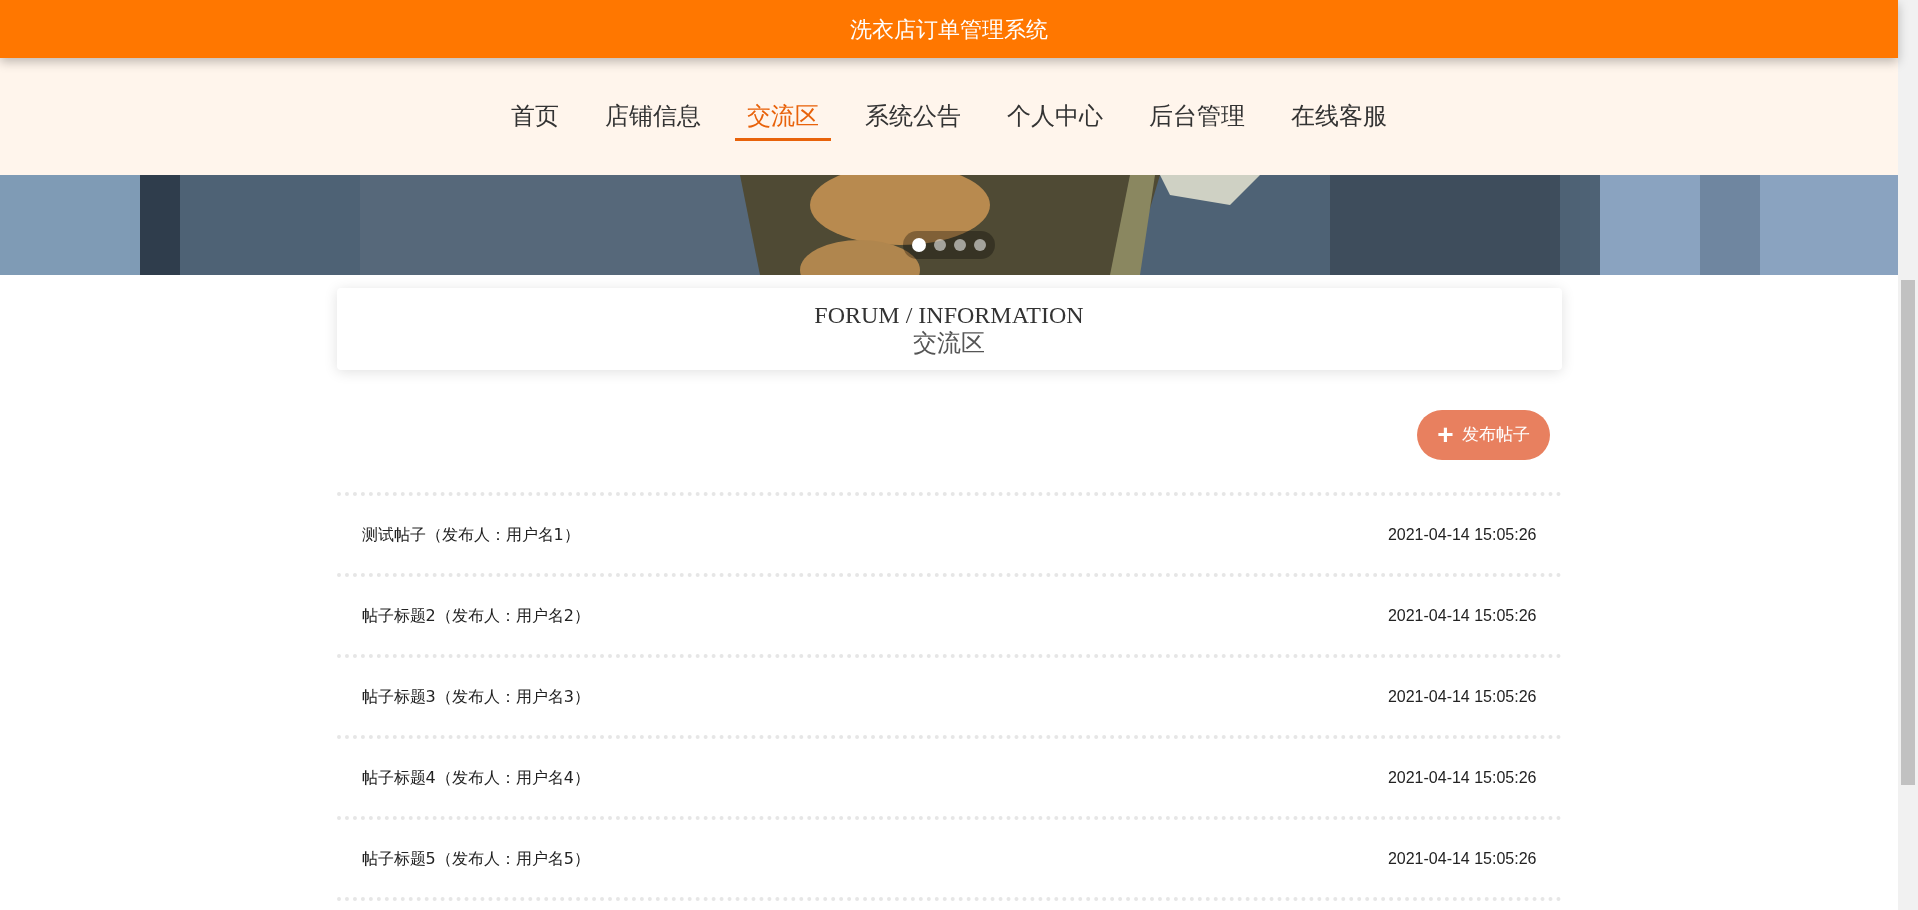  Describe the element at coordinates (1055, 116) in the screenshot. I see `nav-tab: 个人中心` at that location.